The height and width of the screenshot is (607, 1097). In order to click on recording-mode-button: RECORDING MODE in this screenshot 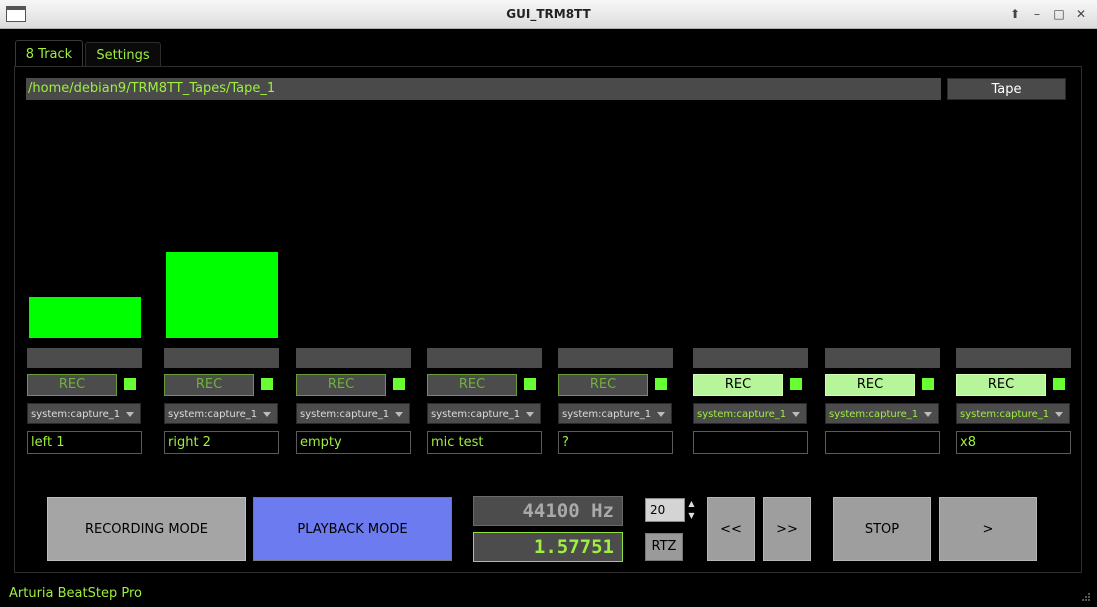, I will do `click(146, 529)`.